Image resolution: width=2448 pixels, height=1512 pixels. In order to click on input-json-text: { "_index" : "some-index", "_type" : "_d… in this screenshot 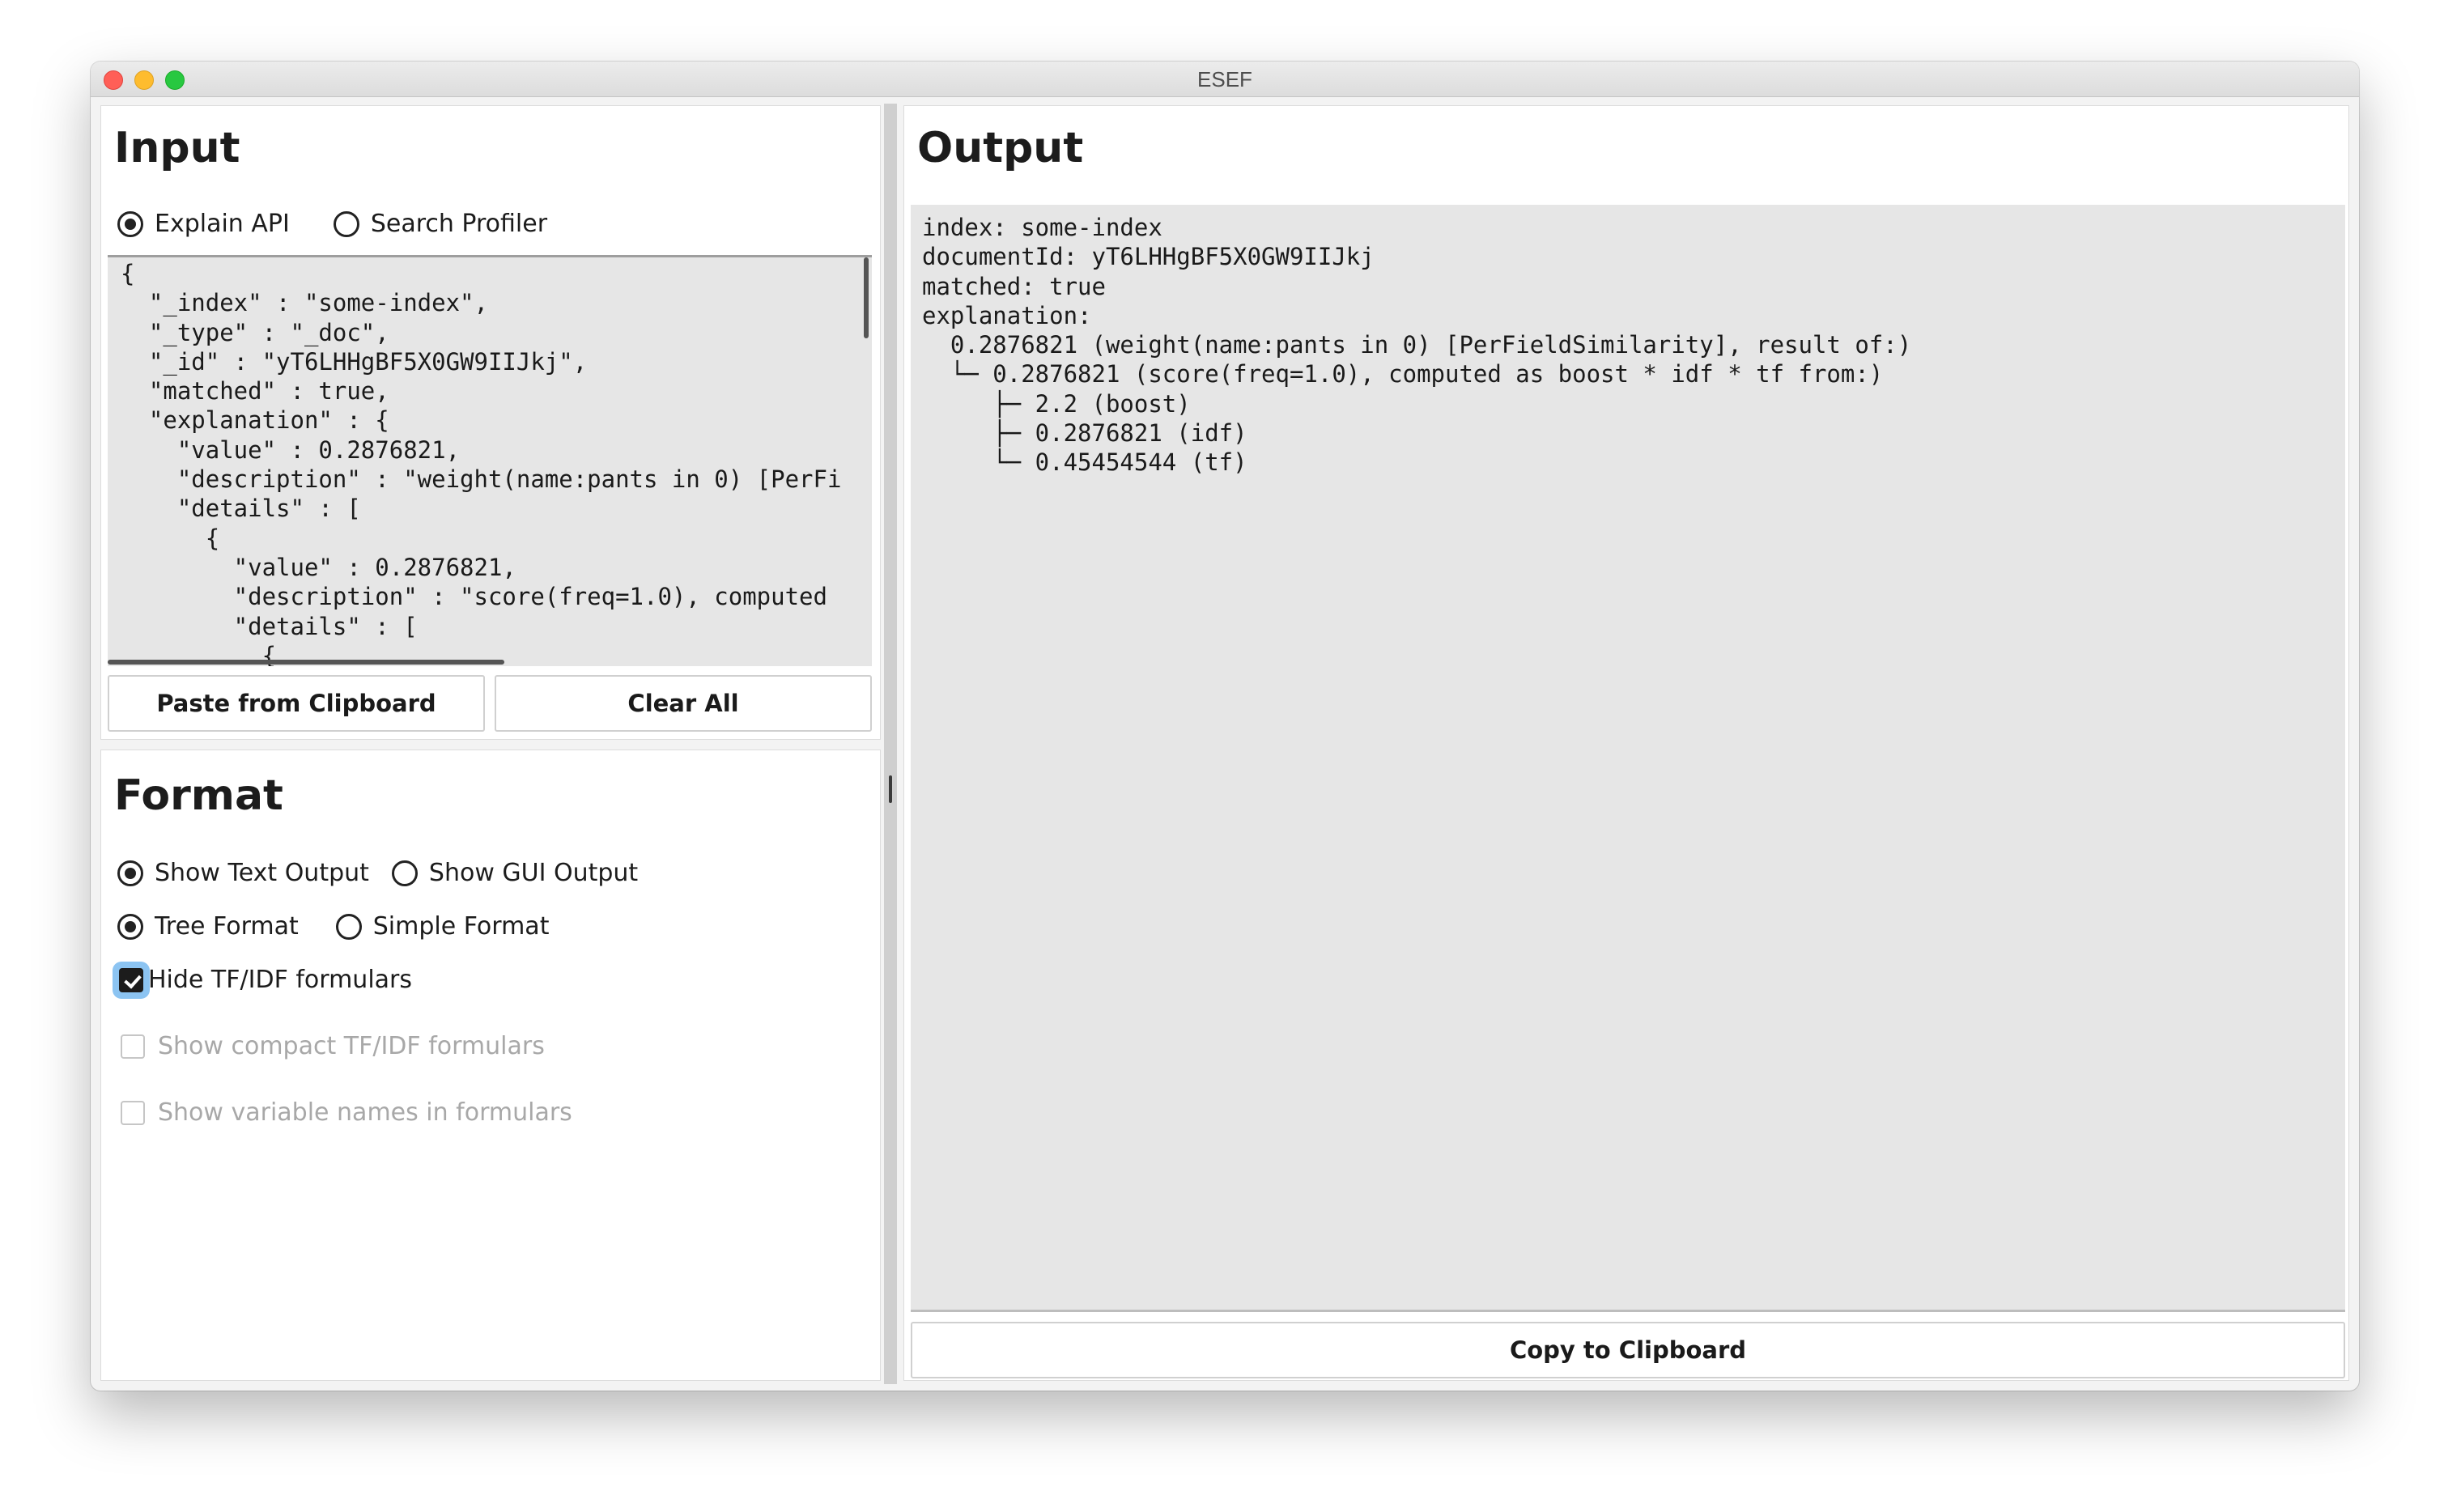, I will do `click(481, 462)`.